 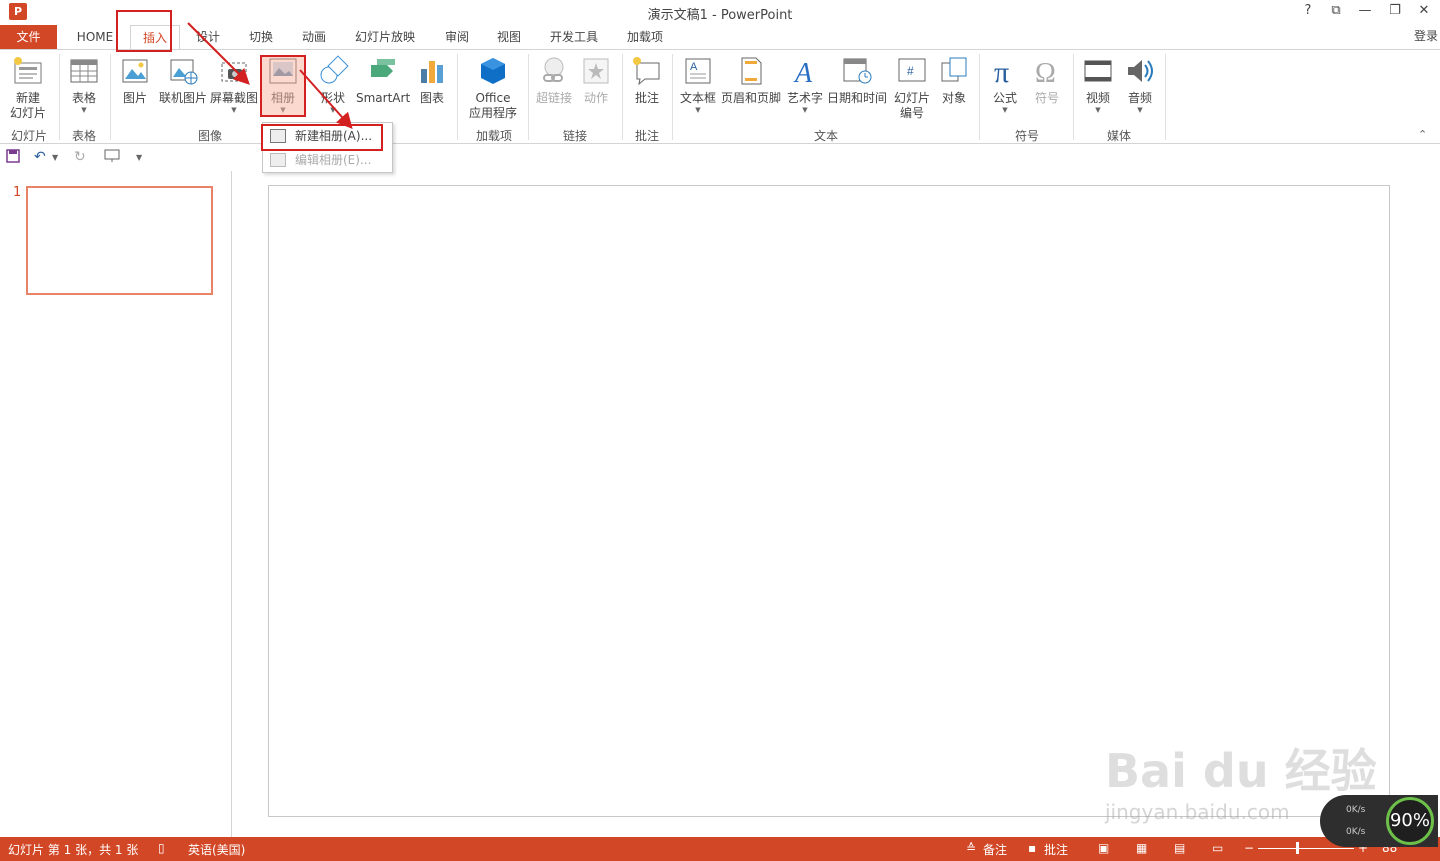 I want to click on table-button: 表格 ▼, so click(x=84, y=84).